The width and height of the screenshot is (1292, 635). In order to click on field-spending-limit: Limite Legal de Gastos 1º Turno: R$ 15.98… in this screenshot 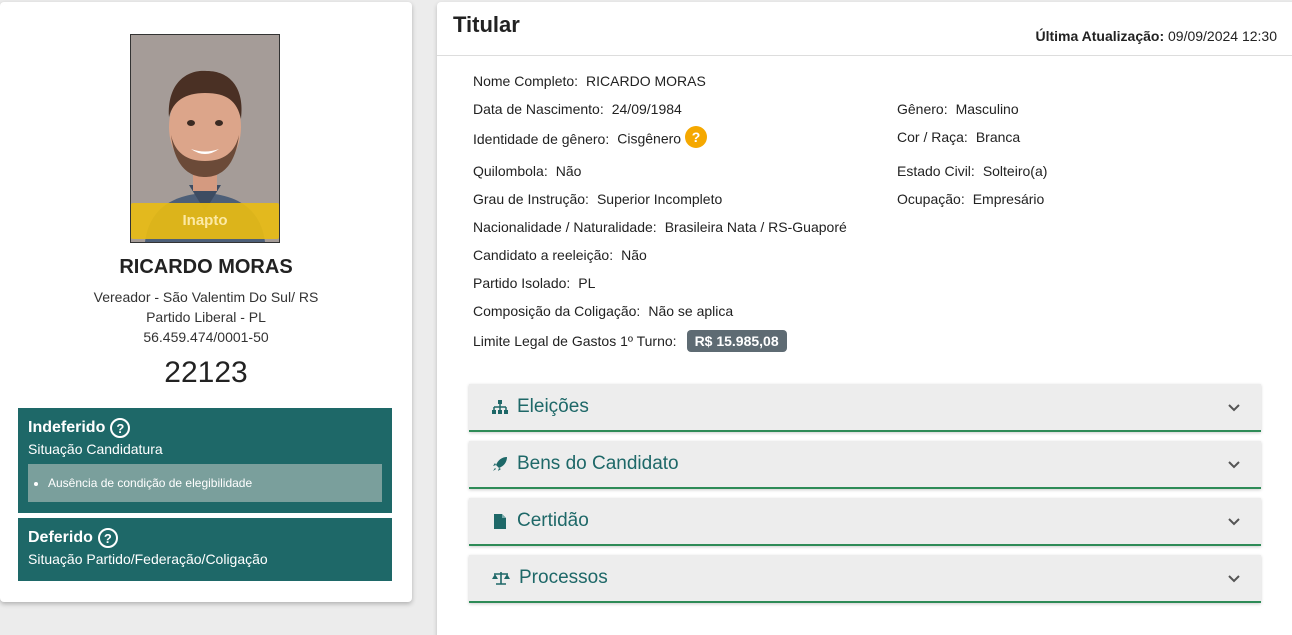, I will do `click(630, 341)`.